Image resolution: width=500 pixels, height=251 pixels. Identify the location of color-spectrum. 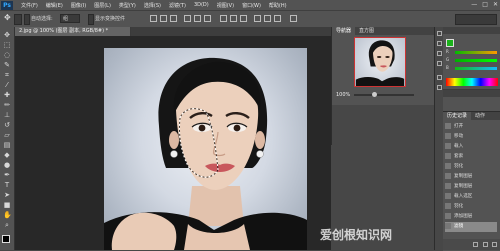
(472, 82).